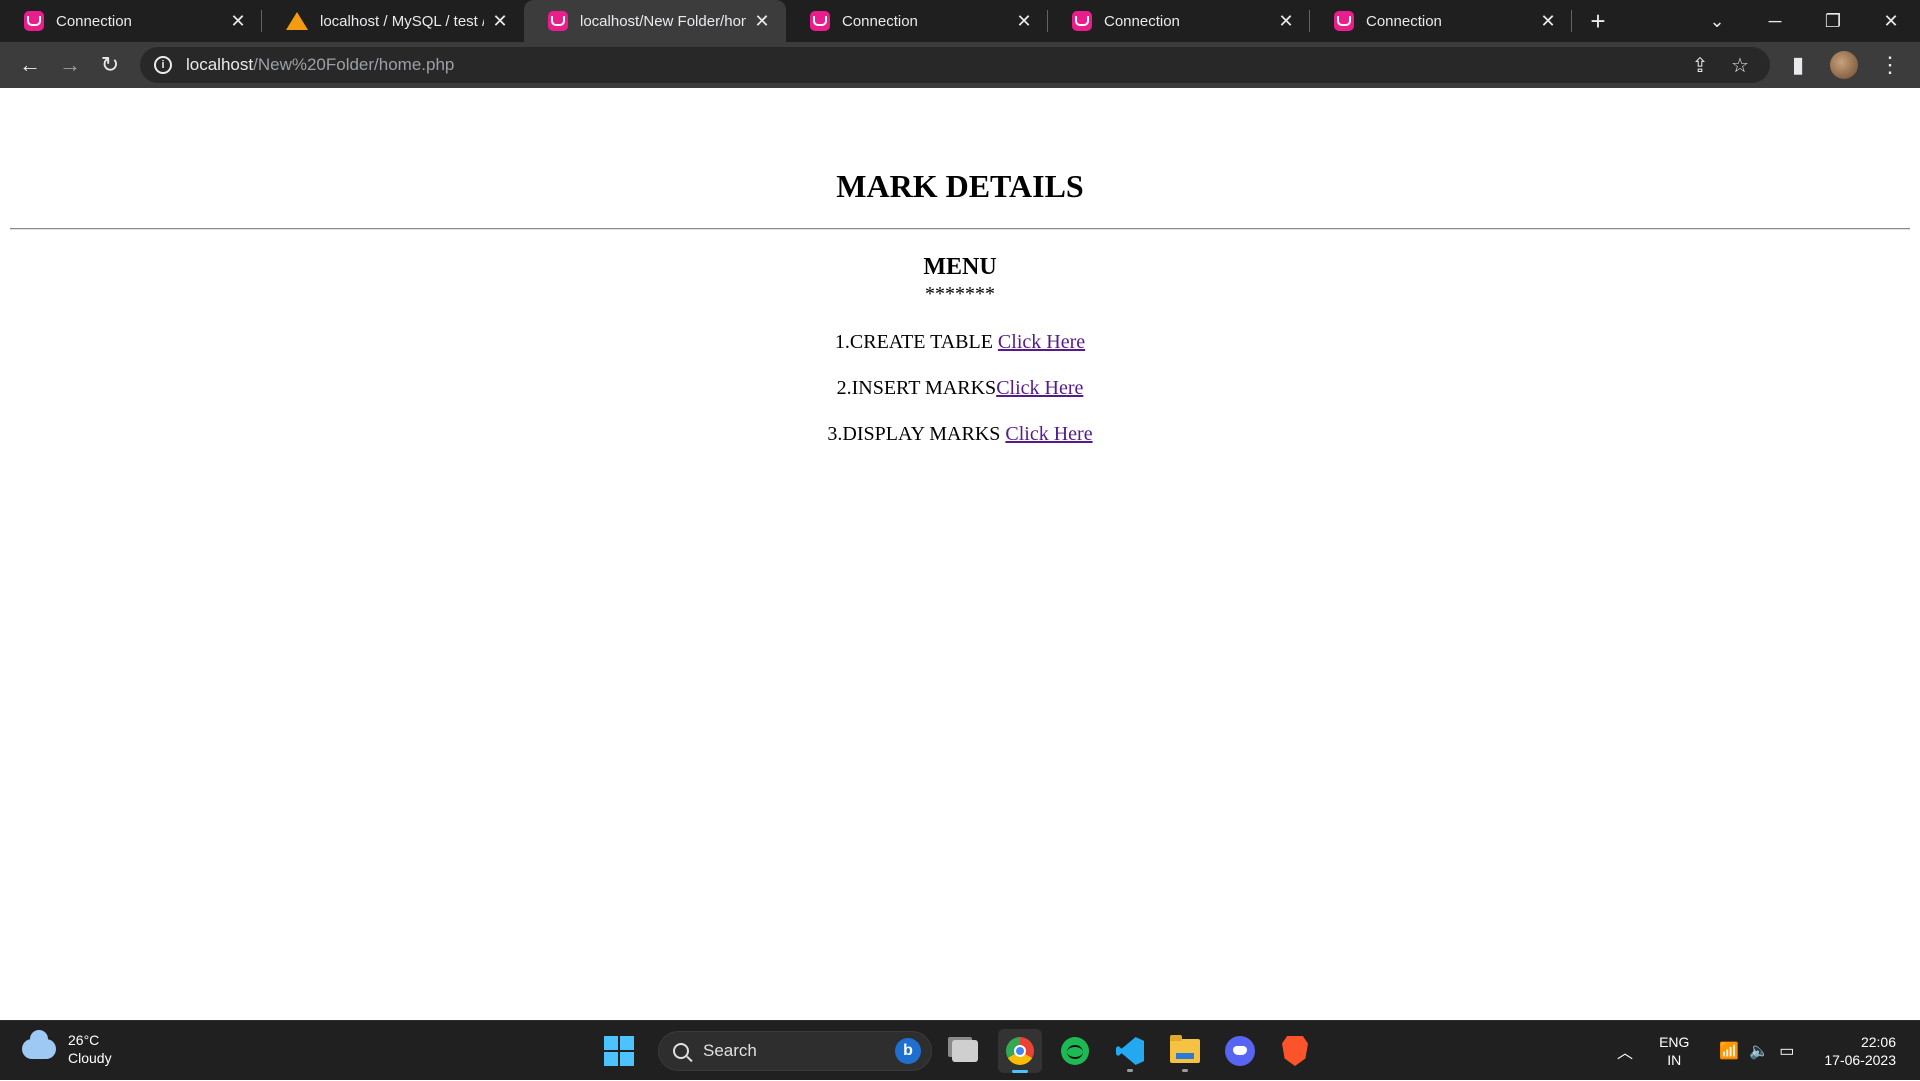 This screenshot has width=1920, height=1081. What do you see at coordinates (1020, 1071) in the screenshot?
I see `active-indicator` at bounding box center [1020, 1071].